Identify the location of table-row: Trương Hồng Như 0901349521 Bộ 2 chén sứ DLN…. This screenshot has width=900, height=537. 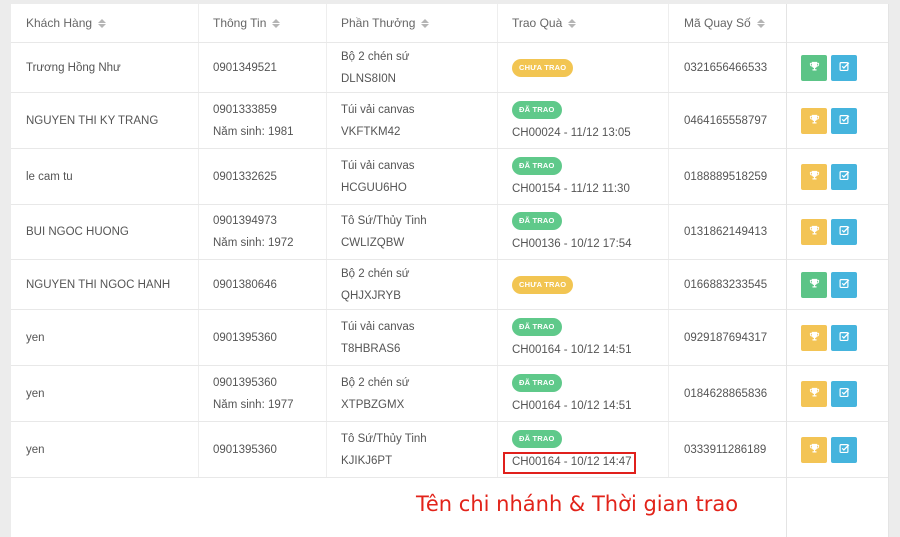
(398, 68).